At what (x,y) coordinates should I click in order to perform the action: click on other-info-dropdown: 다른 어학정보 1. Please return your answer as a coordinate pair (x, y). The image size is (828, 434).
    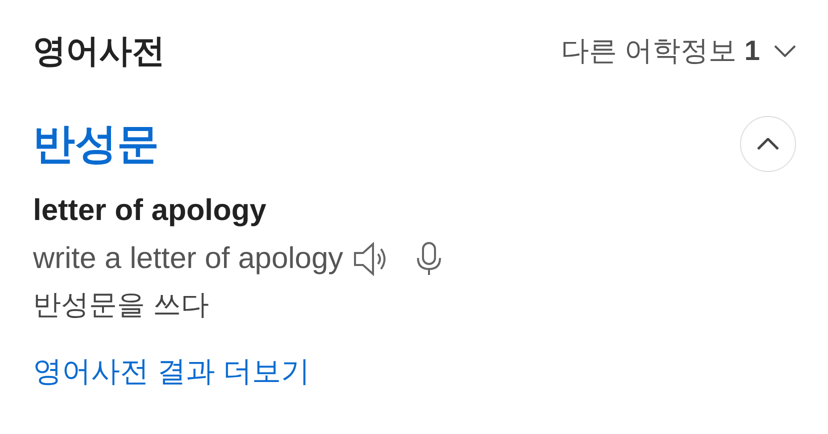
    Looking at the image, I should click on (678, 51).